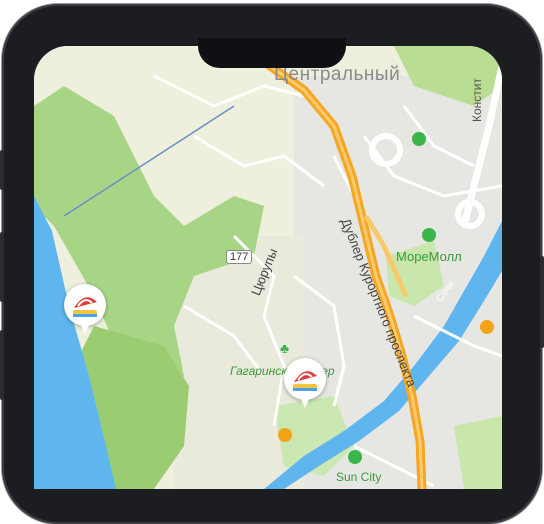 This screenshot has width=544, height=524. I want to click on shop-icon, so click(487, 327).